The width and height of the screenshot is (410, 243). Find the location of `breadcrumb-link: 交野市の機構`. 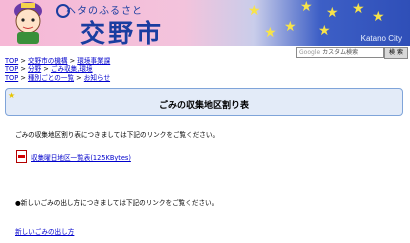

breadcrumb-link: 交野市の機構 is located at coordinates (48, 61).